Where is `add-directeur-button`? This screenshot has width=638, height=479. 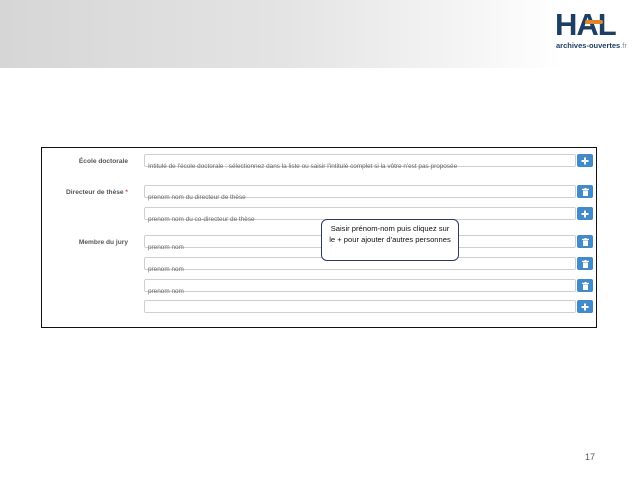 add-directeur-button is located at coordinates (585, 213).